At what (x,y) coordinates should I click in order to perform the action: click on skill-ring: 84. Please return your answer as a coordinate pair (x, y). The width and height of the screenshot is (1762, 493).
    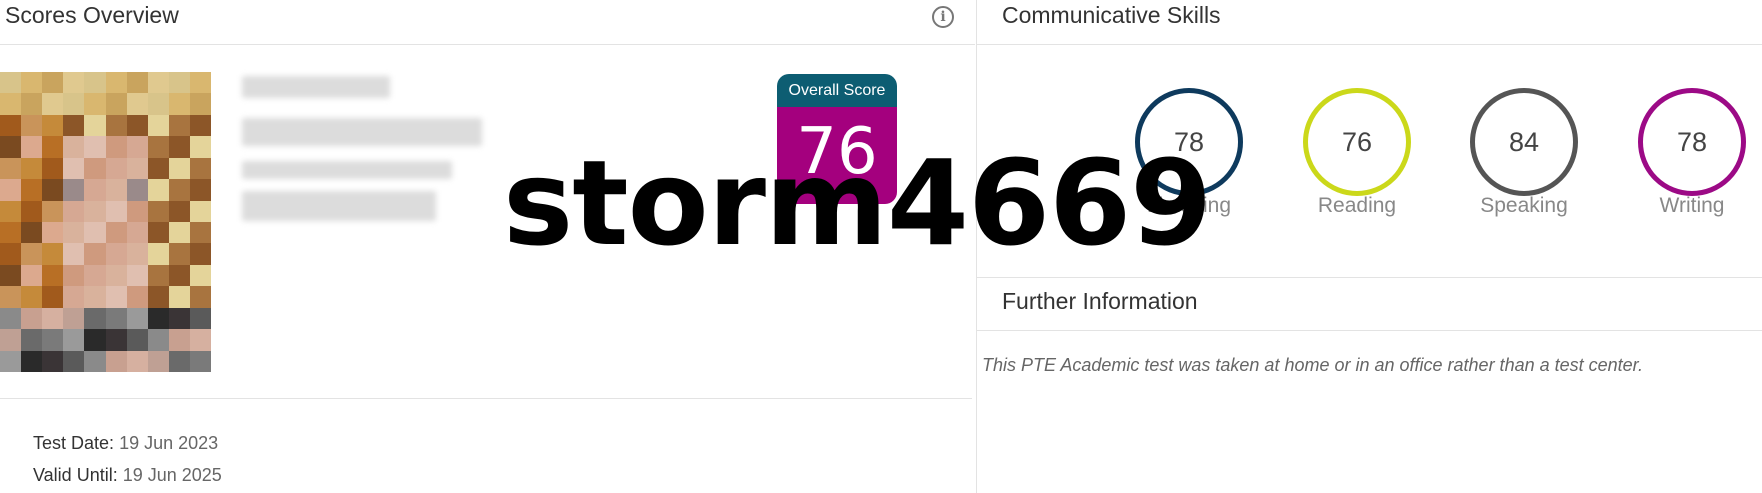
    Looking at the image, I should click on (1524, 142).